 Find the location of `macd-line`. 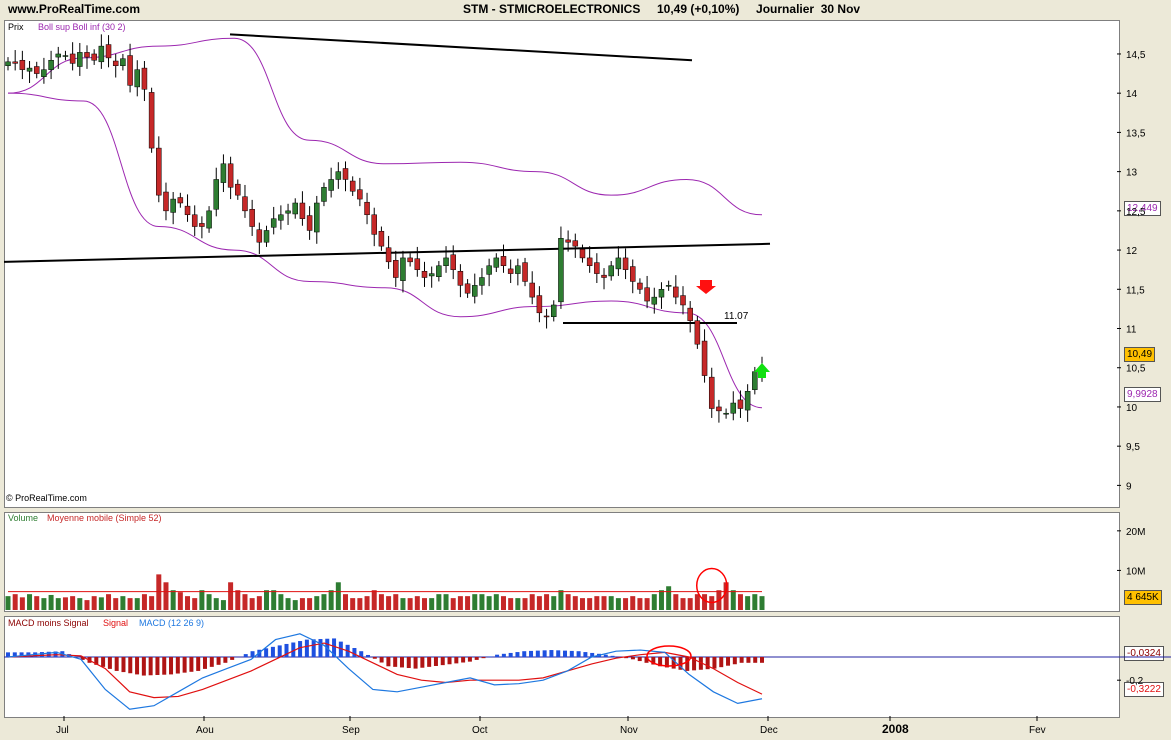

macd-line is located at coordinates (385, 671).